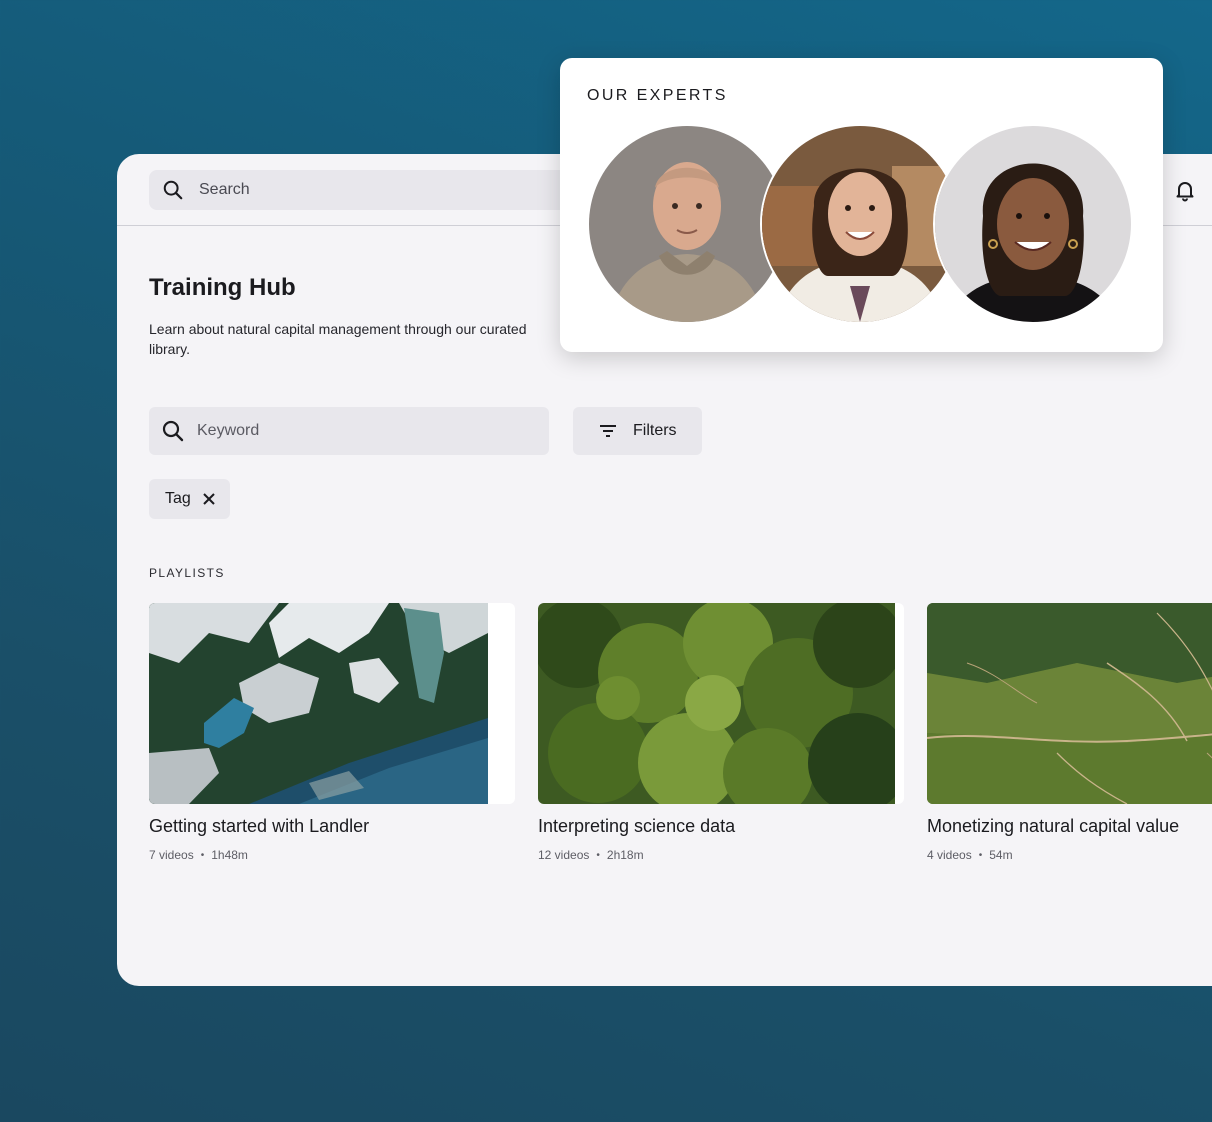 The width and height of the screenshot is (1212, 1122). I want to click on keyword-search-input: Keyword, so click(349, 431).